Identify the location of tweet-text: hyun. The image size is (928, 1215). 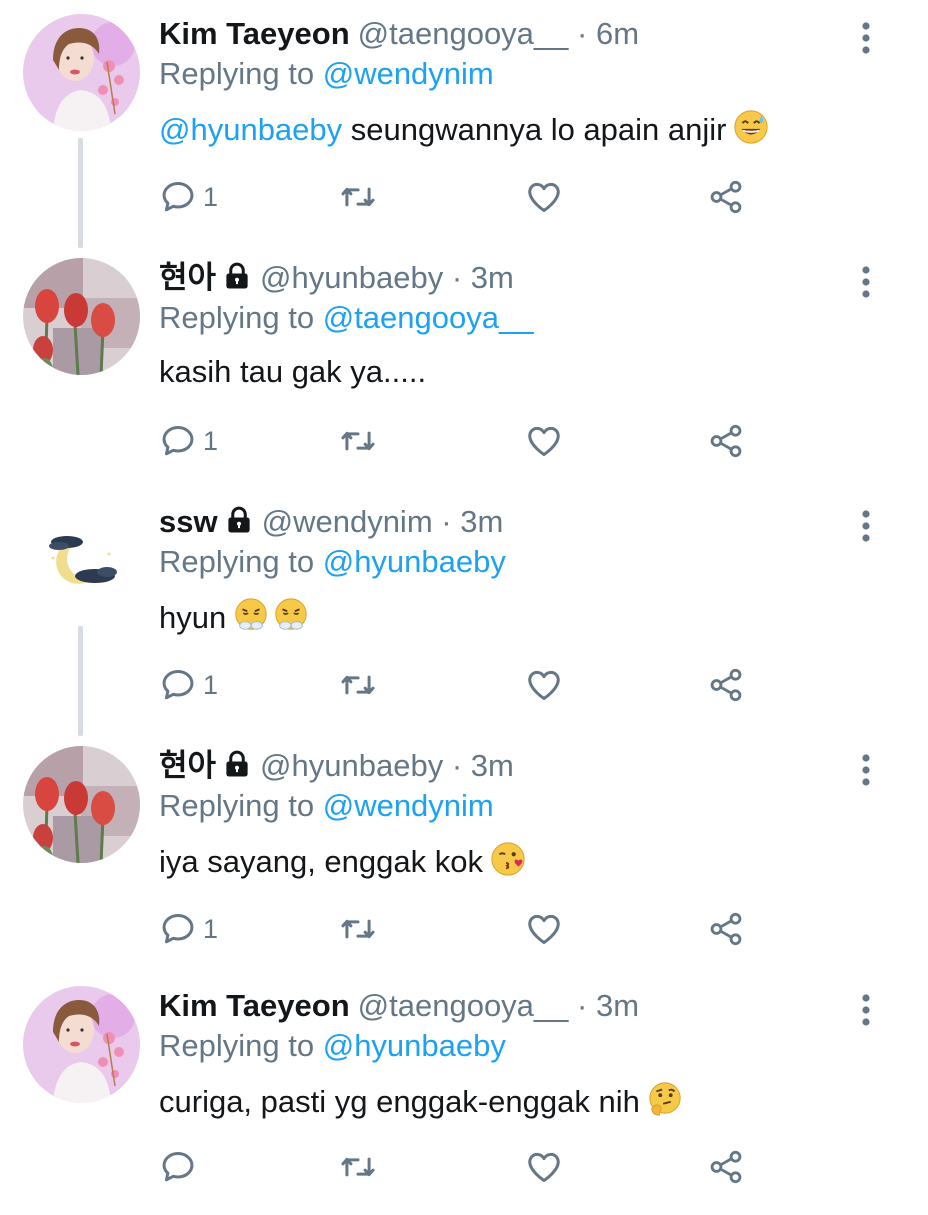
(503, 620).